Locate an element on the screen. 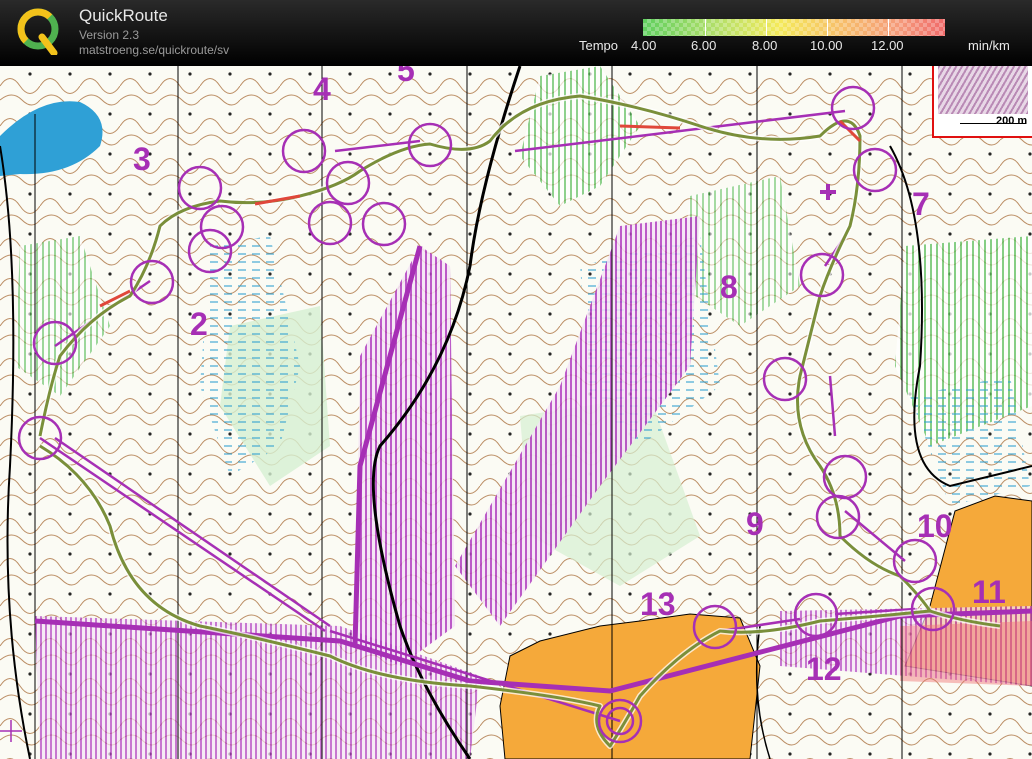  control-number: 10 is located at coordinates (935, 526).